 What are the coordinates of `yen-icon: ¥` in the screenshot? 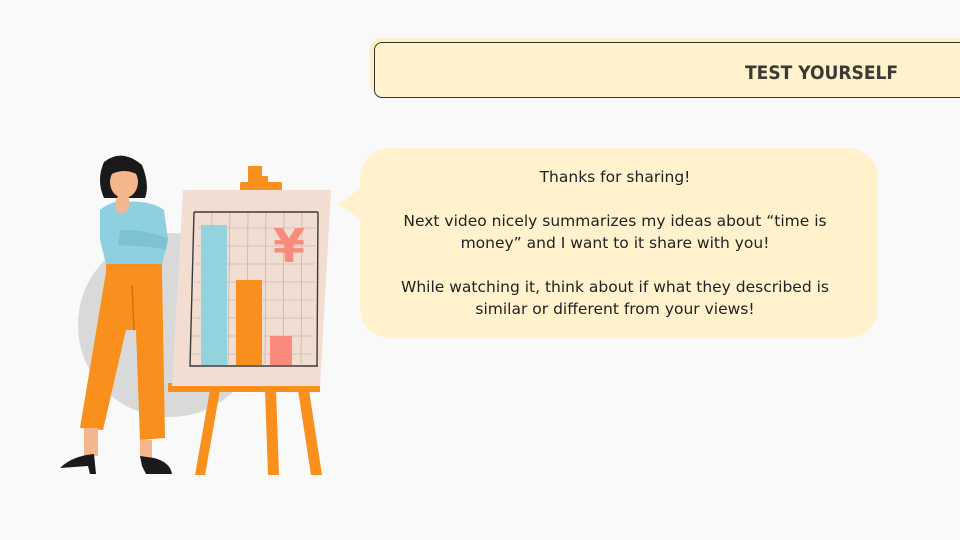 It's located at (289, 246).